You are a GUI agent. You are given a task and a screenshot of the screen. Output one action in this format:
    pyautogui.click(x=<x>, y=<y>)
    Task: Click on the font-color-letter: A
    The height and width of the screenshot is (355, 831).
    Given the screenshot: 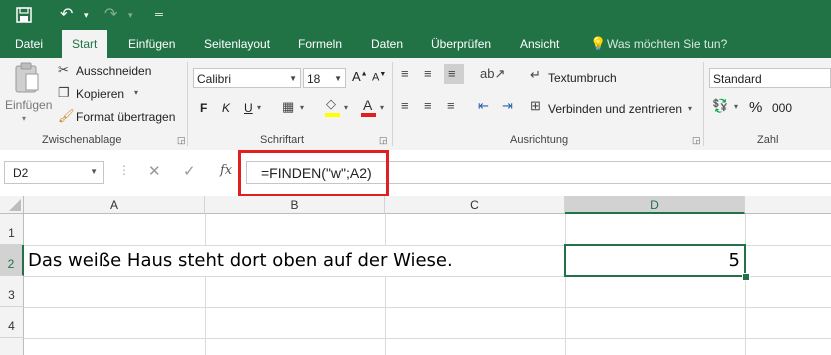 What is the action you would take?
    pyautogui.click(x=368, y=105)
    